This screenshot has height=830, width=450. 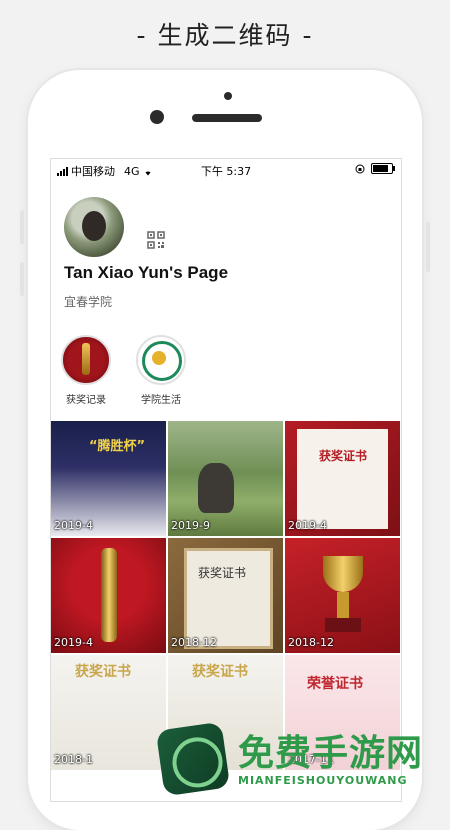 What do you see at coordinates (225, 35) in the screenshot?
I see `banner-title: - 生成二维码 -` at bounding box center [225, 35].